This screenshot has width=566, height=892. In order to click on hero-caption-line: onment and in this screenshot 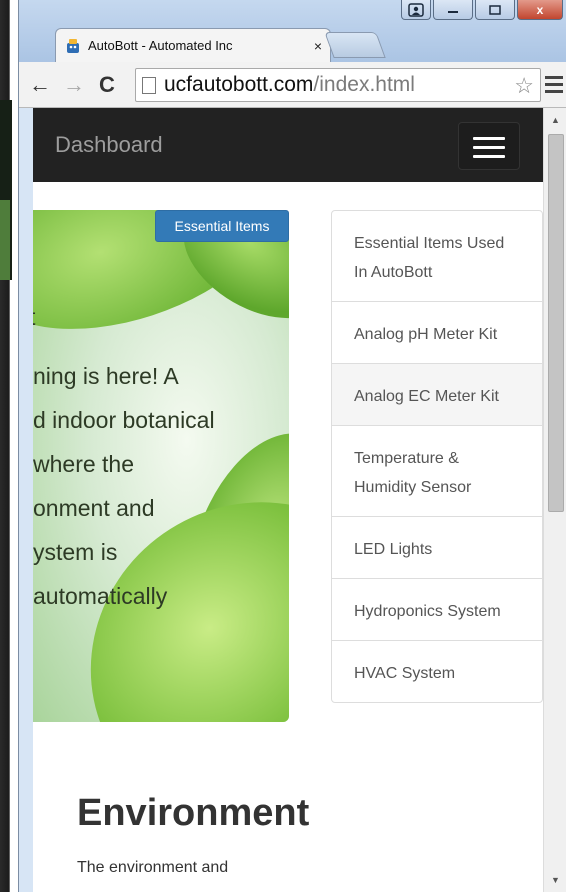, I will do `click(94, 508)`.